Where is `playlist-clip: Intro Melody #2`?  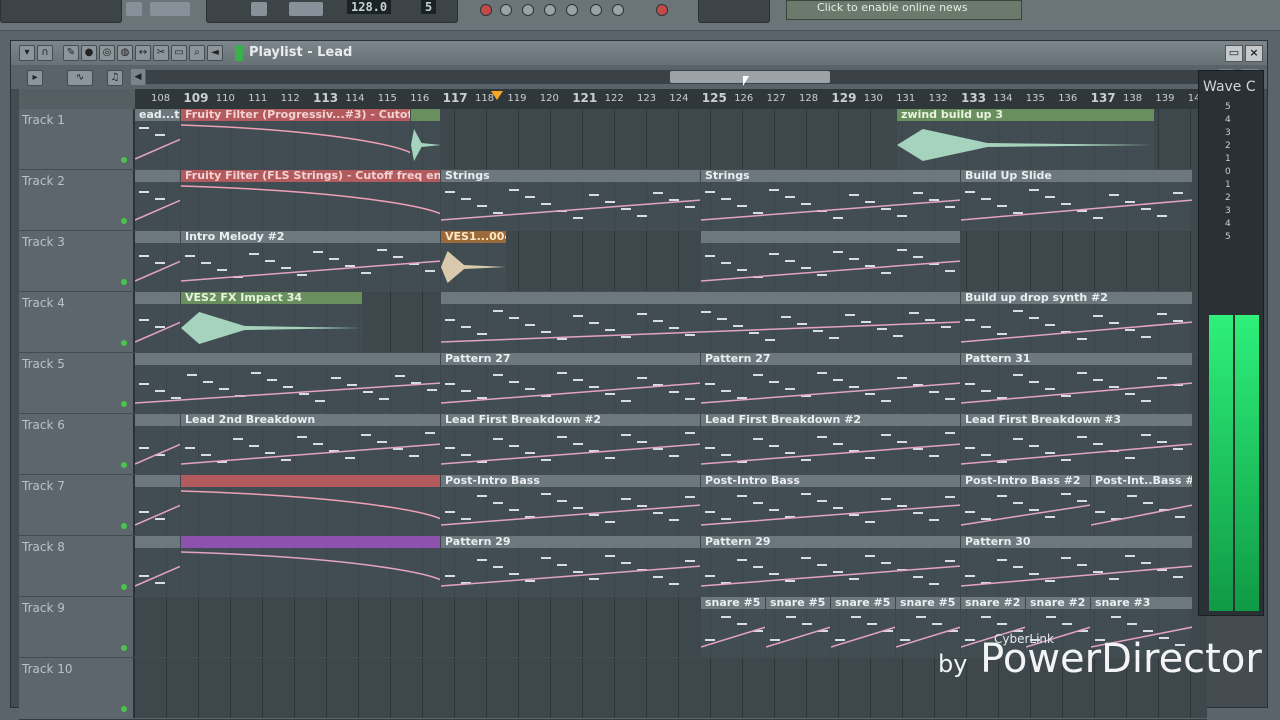
playlist-clip: Intro Melody #2 is located at coordinates (310, 261).